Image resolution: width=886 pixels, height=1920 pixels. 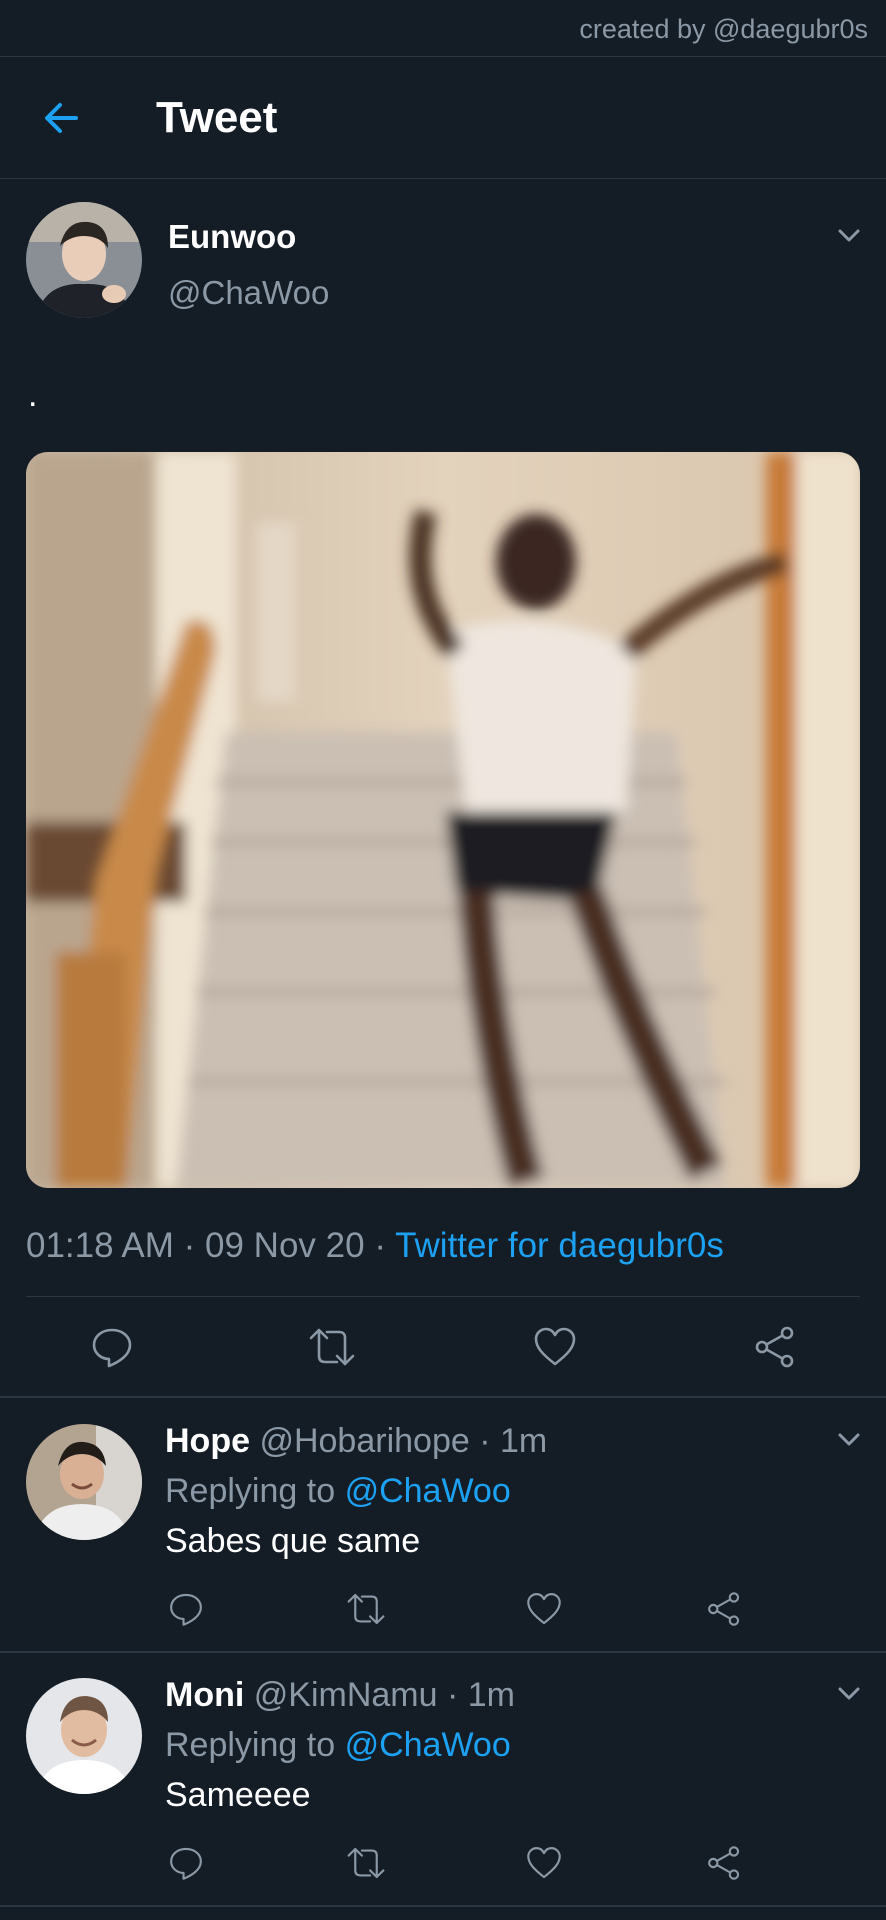 What do you see at coordinates (232, 237) in the screenshot?
I see `author-name: Eunwoo` at bounding box center [232, 237].